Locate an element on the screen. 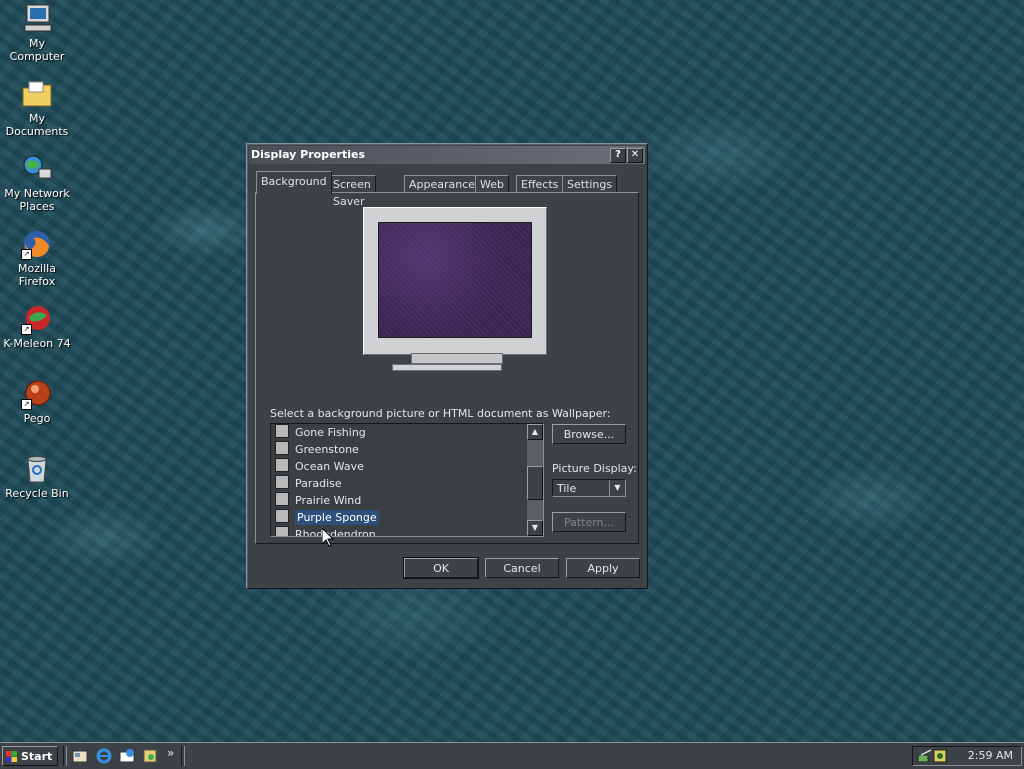  picture-display-value: Tile is located at coordinates (567, 488).